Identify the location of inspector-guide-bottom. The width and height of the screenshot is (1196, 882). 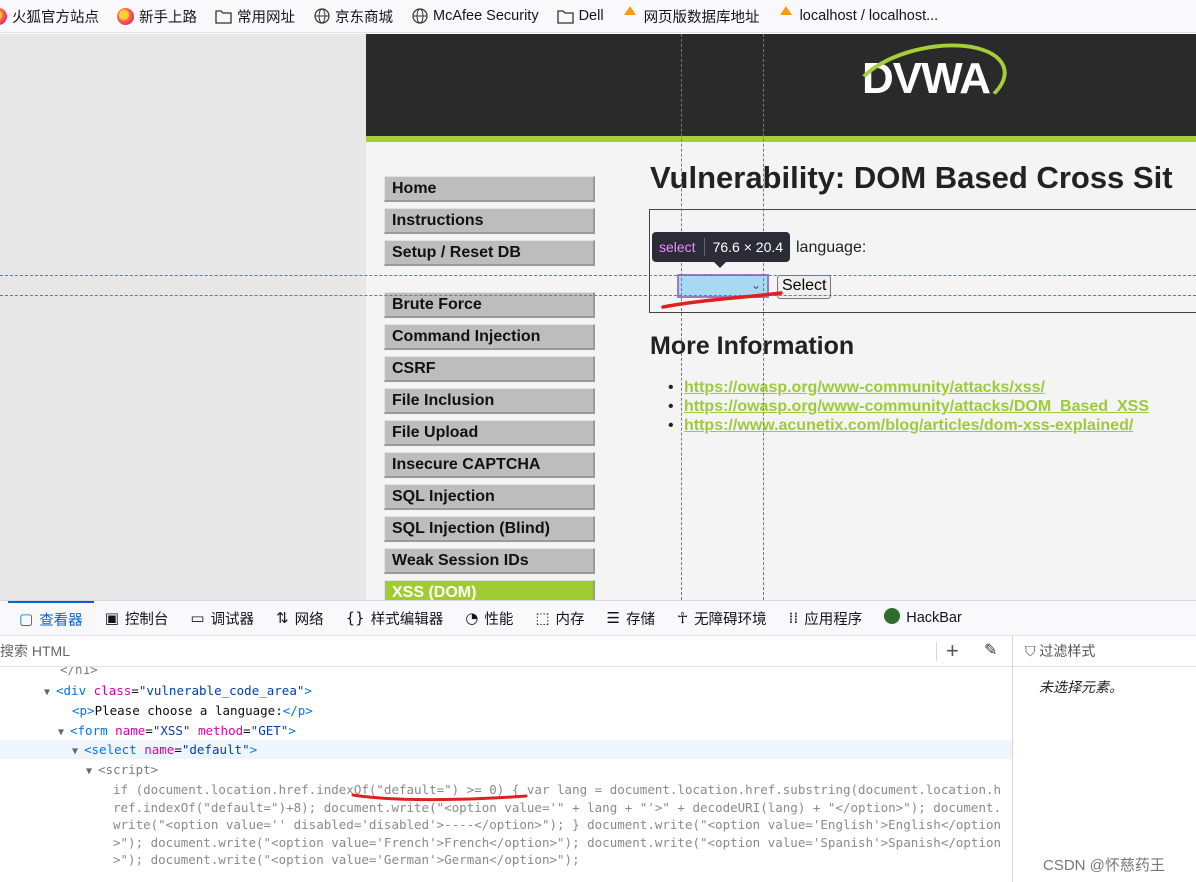
(598, 295).